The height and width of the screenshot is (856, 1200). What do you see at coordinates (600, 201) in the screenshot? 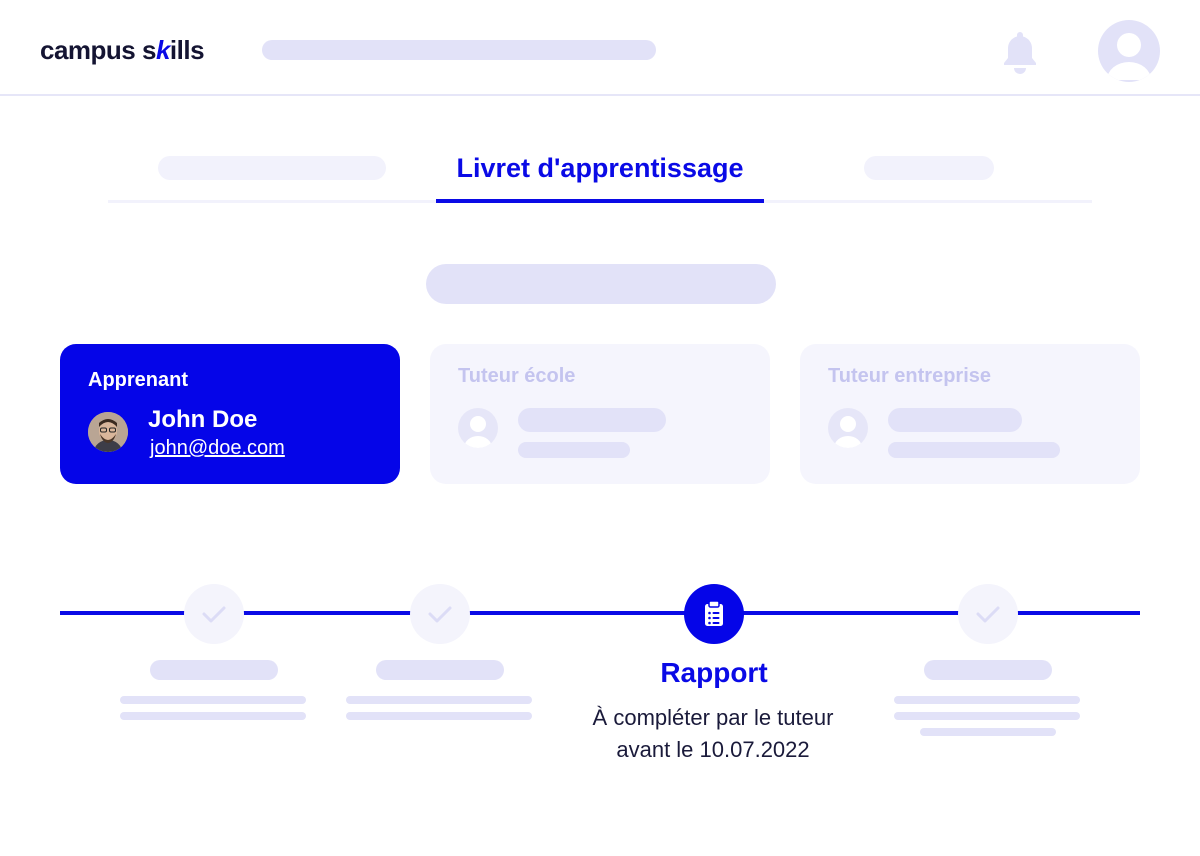
I see `active-tab-indicator` at bounding box center [600, 201].